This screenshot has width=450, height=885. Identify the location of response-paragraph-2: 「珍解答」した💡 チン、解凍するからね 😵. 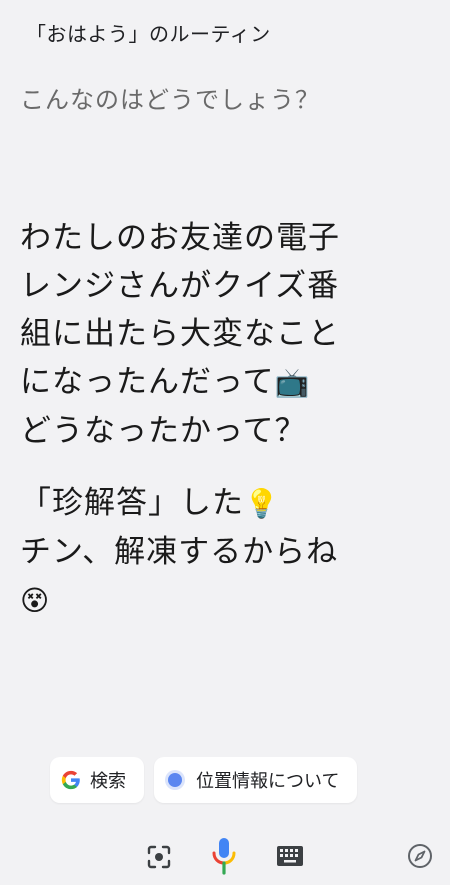
(185, 552).